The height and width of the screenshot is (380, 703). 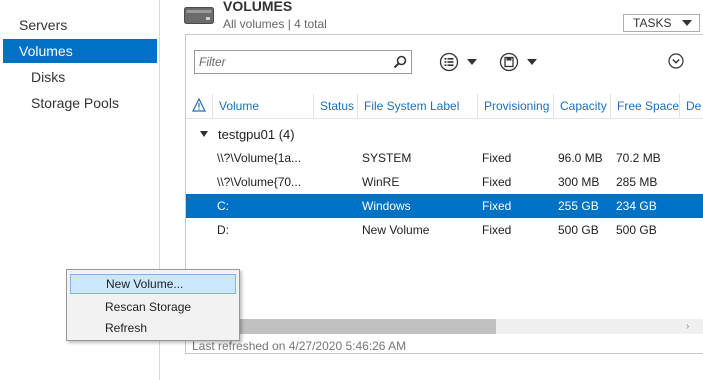 What do you see at coordinates (578, 230) in the screenshot?
I see `cell-capacity: 500 GB` at bounding box center [578, 230].